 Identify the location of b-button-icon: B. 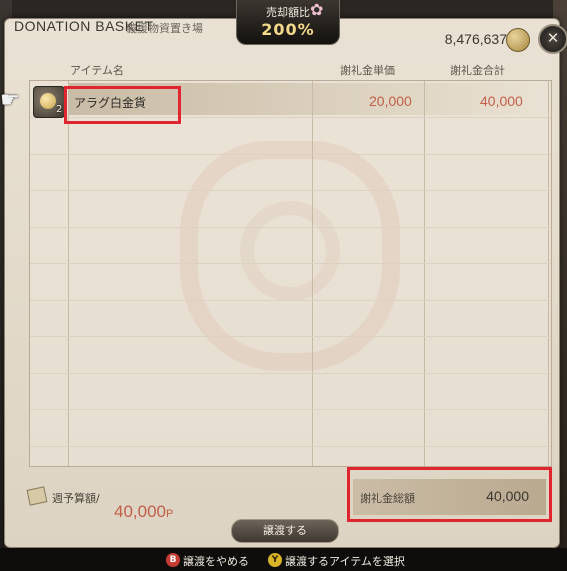
(173, 560).